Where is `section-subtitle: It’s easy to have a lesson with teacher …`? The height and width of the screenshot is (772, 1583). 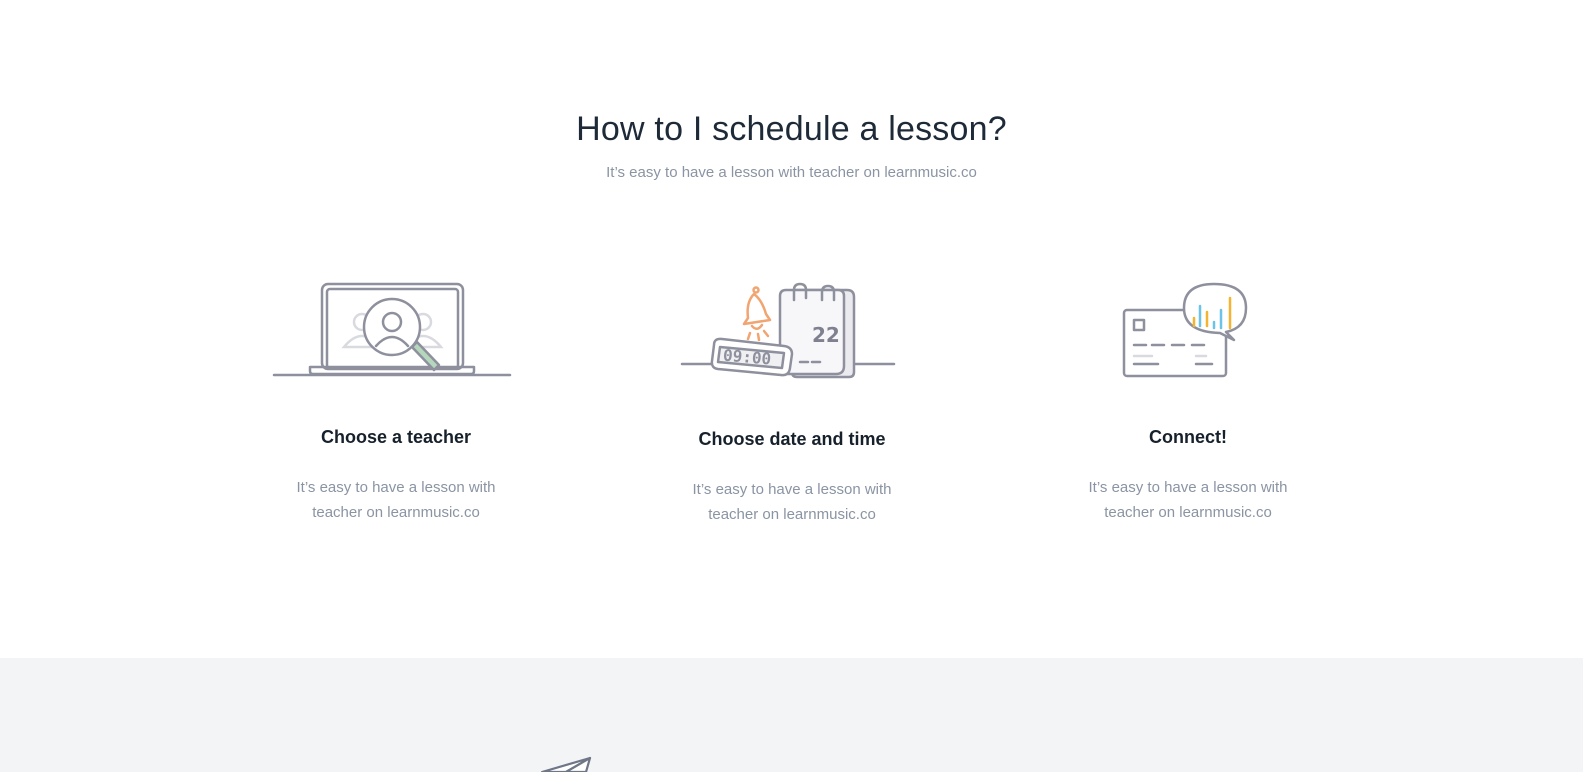
section-subtitle: It’s easy to have a lesson with teacher … is located at coordinates (791, 172).